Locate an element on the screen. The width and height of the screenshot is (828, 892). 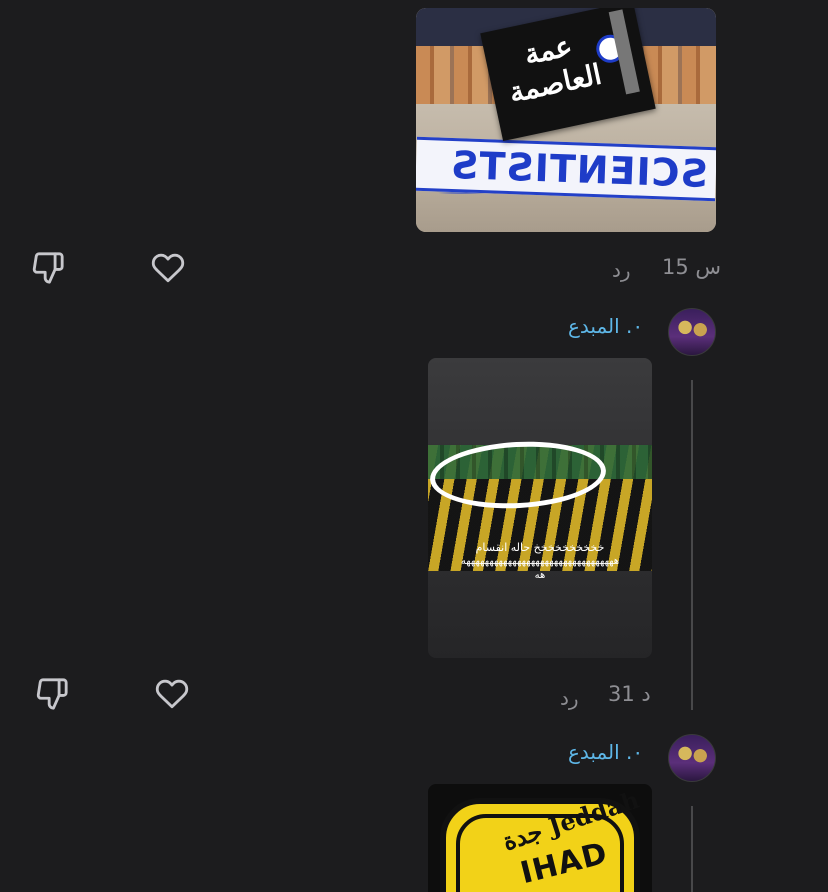
post-image: SCIENTISTS عمة العاصمة is located at coordinates (566, 120).